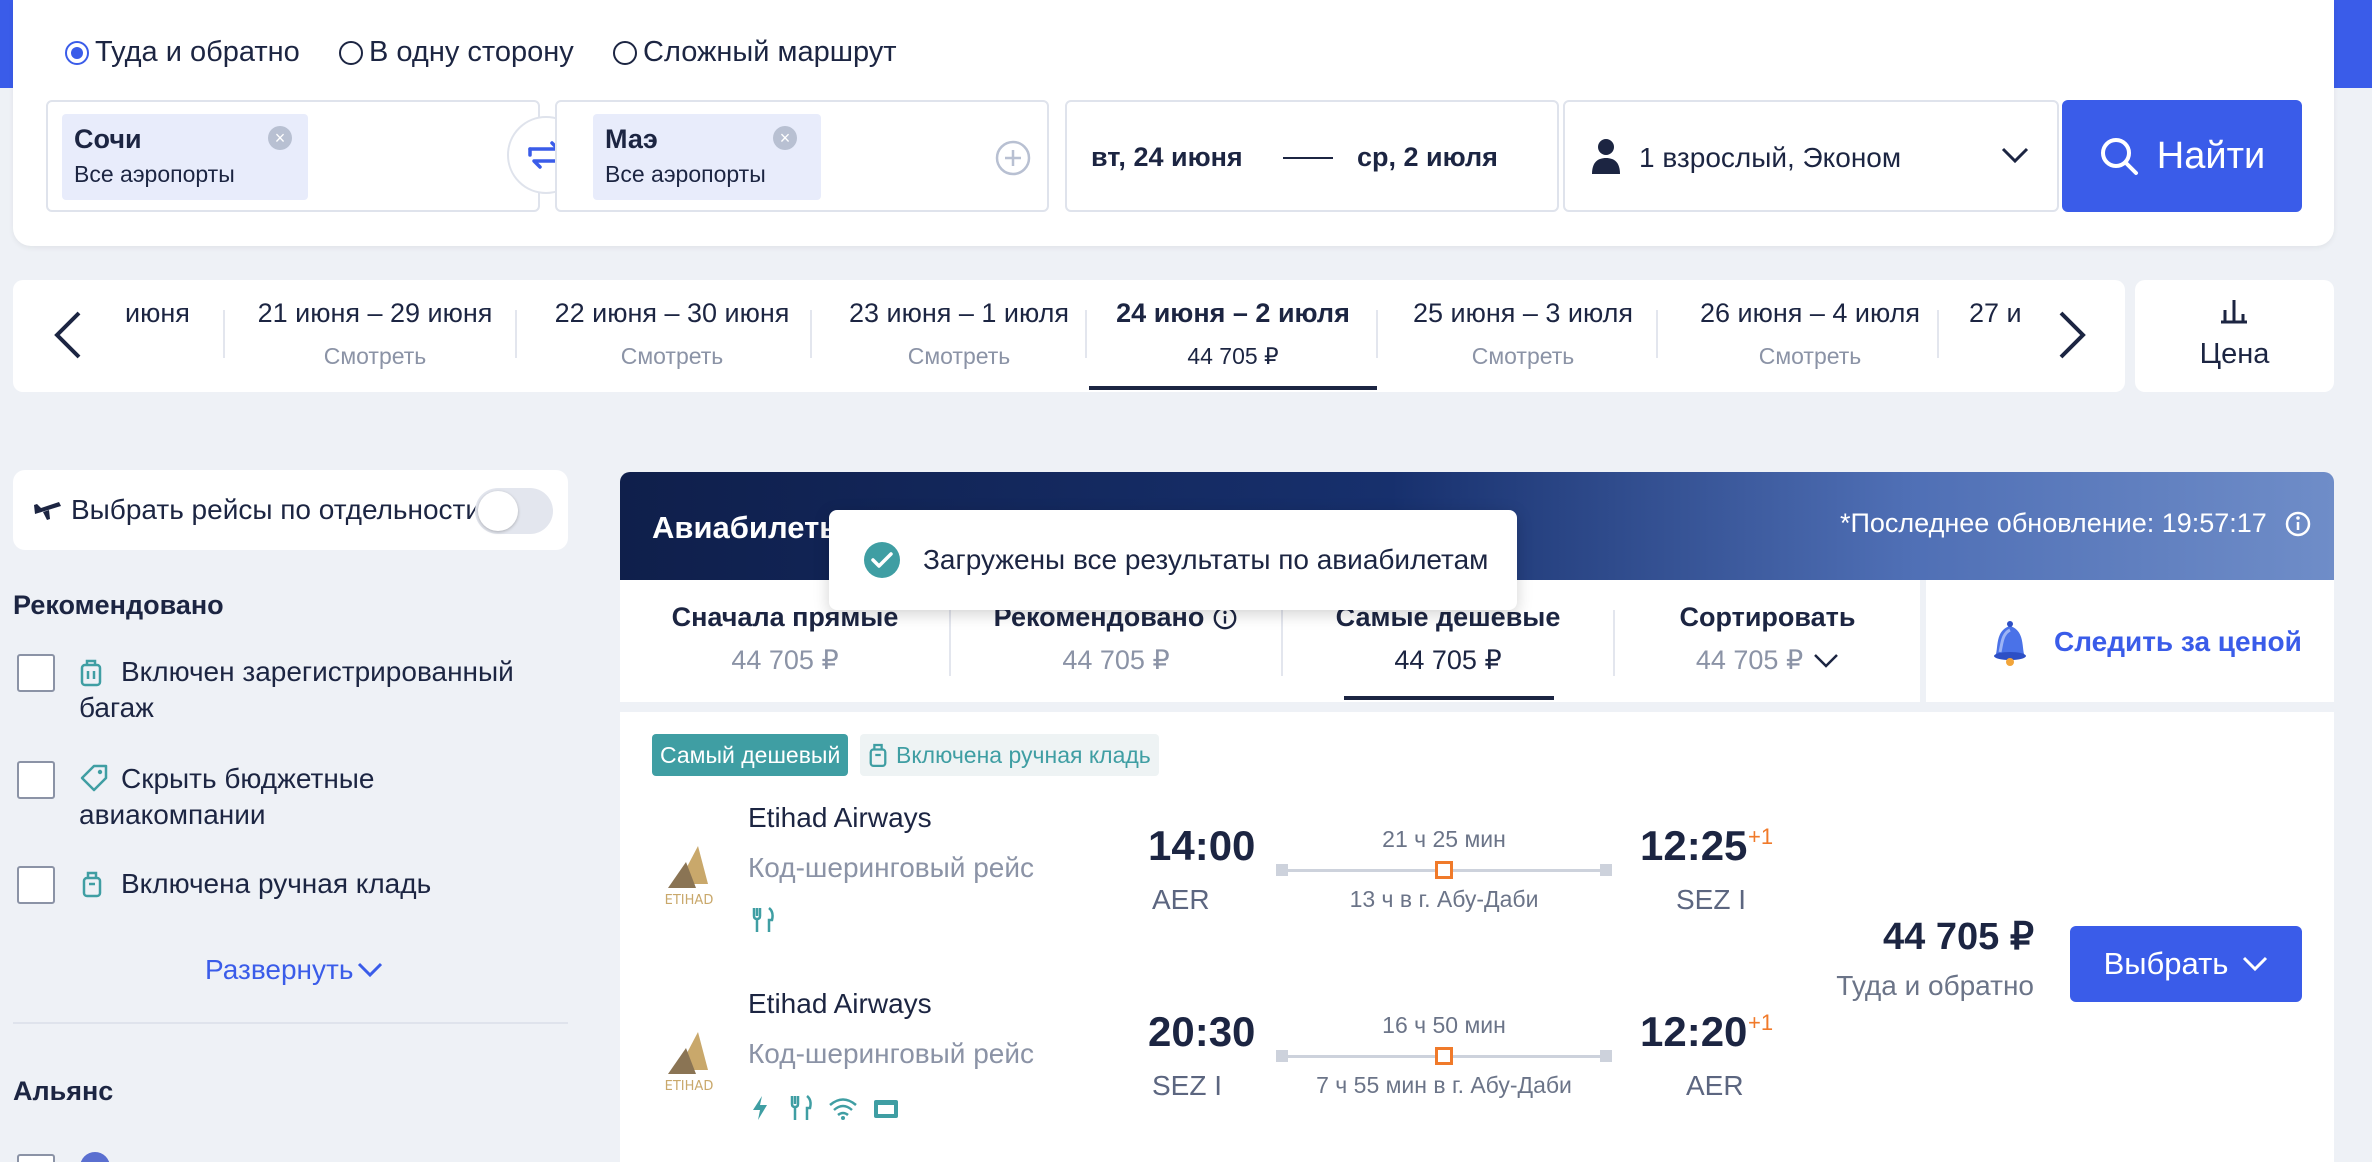 The image size is (2372, 1162). Describe the element at coordinates (886, 1109) in the screenshot. I see `entertainment-icon` at that location.